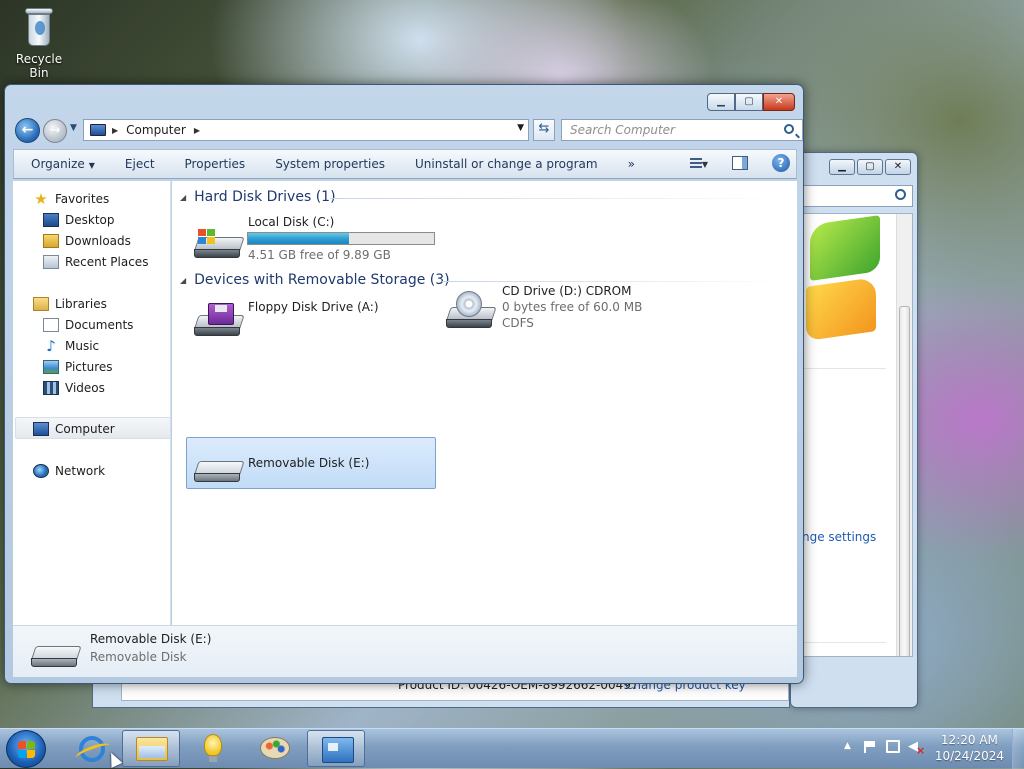 The image size is (1024, 769). What do you see at coordinates (893, 746) in the screenshot?
I see `network-status-icon` at bounding box center [893, 746].